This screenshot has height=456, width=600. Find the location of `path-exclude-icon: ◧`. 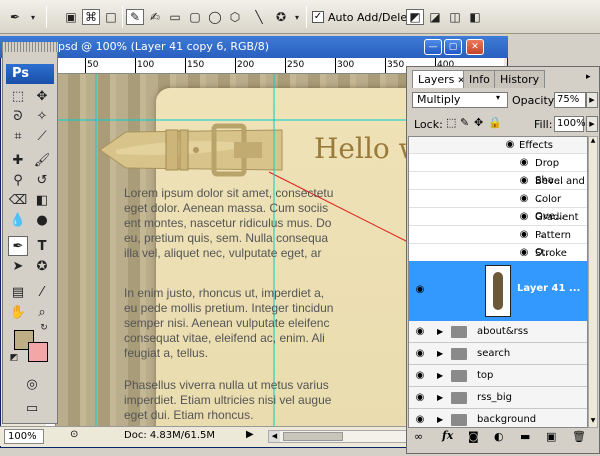

path-exclude-icon: ◧ is located at coordinates (475, 17).